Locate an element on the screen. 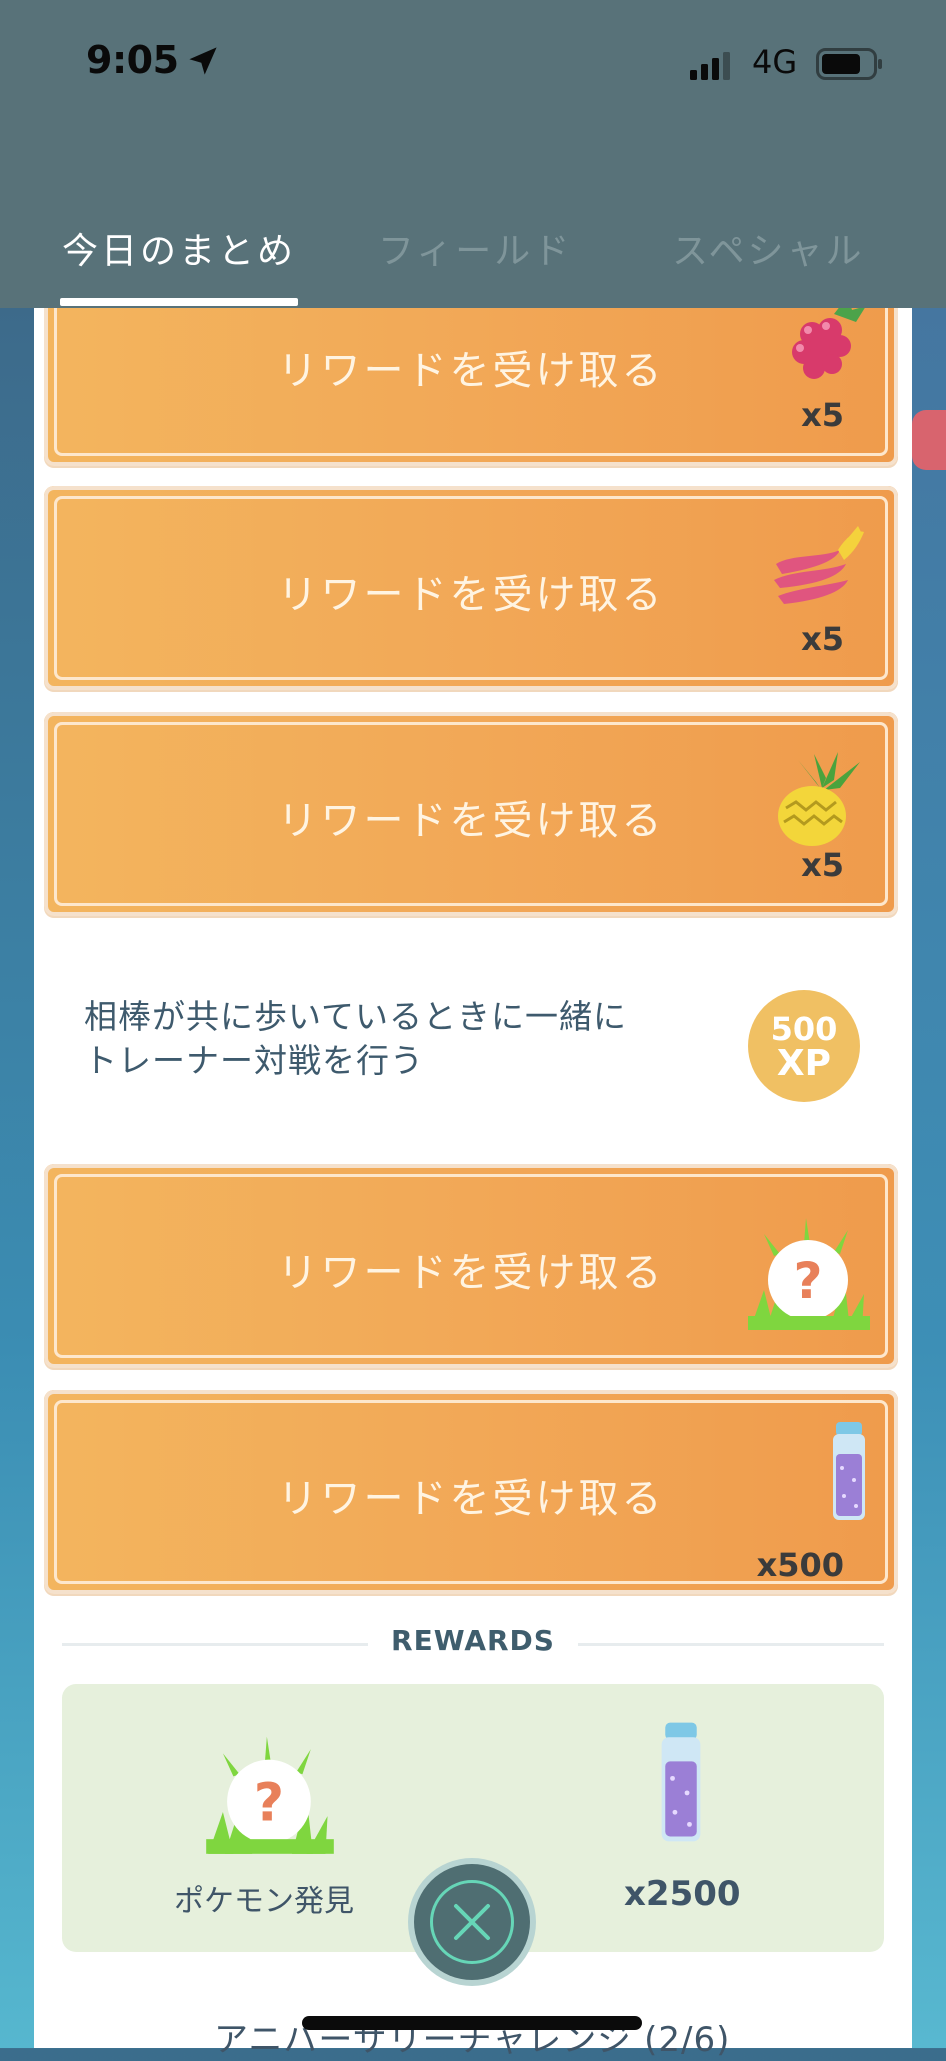 This screenshot has width=946, height=2061. xp-unit: XP is located at coordinates (804, 1063).